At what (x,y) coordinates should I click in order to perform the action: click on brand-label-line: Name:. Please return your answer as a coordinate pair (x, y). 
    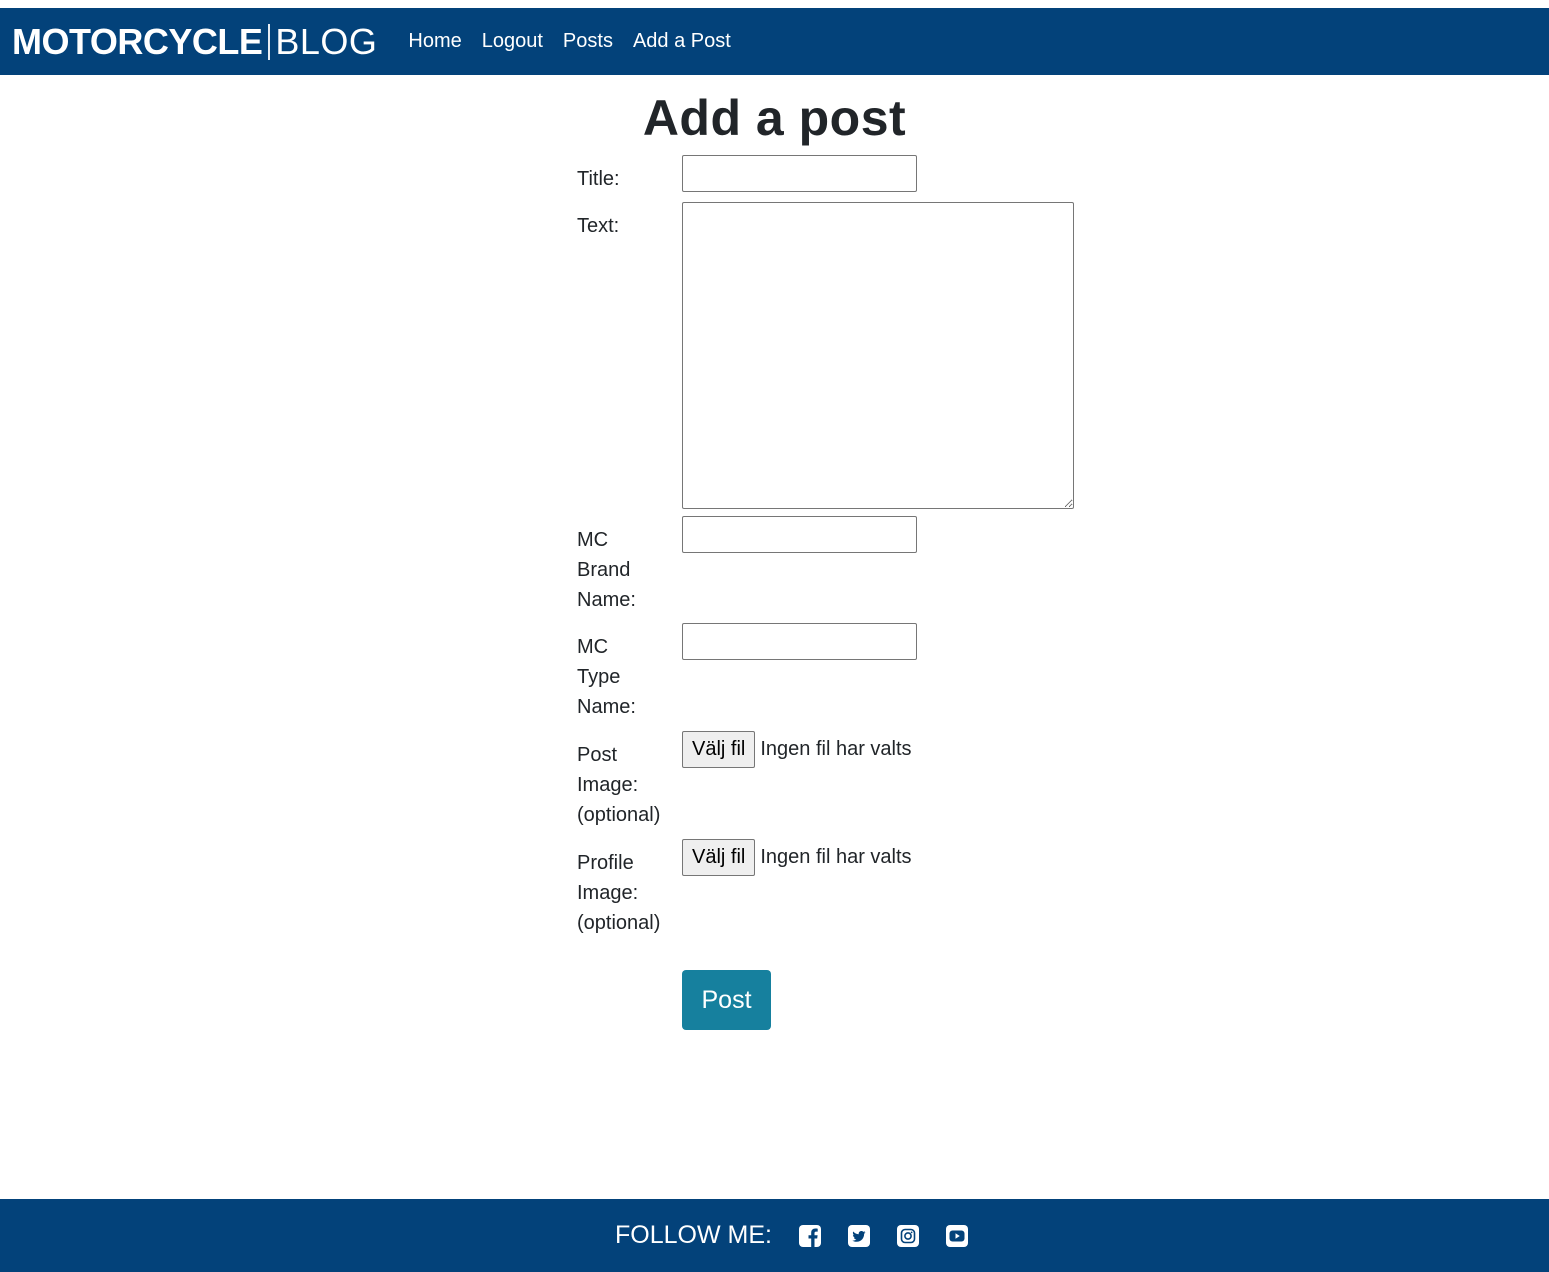
    Looking at the image, I should click on (606, 600).